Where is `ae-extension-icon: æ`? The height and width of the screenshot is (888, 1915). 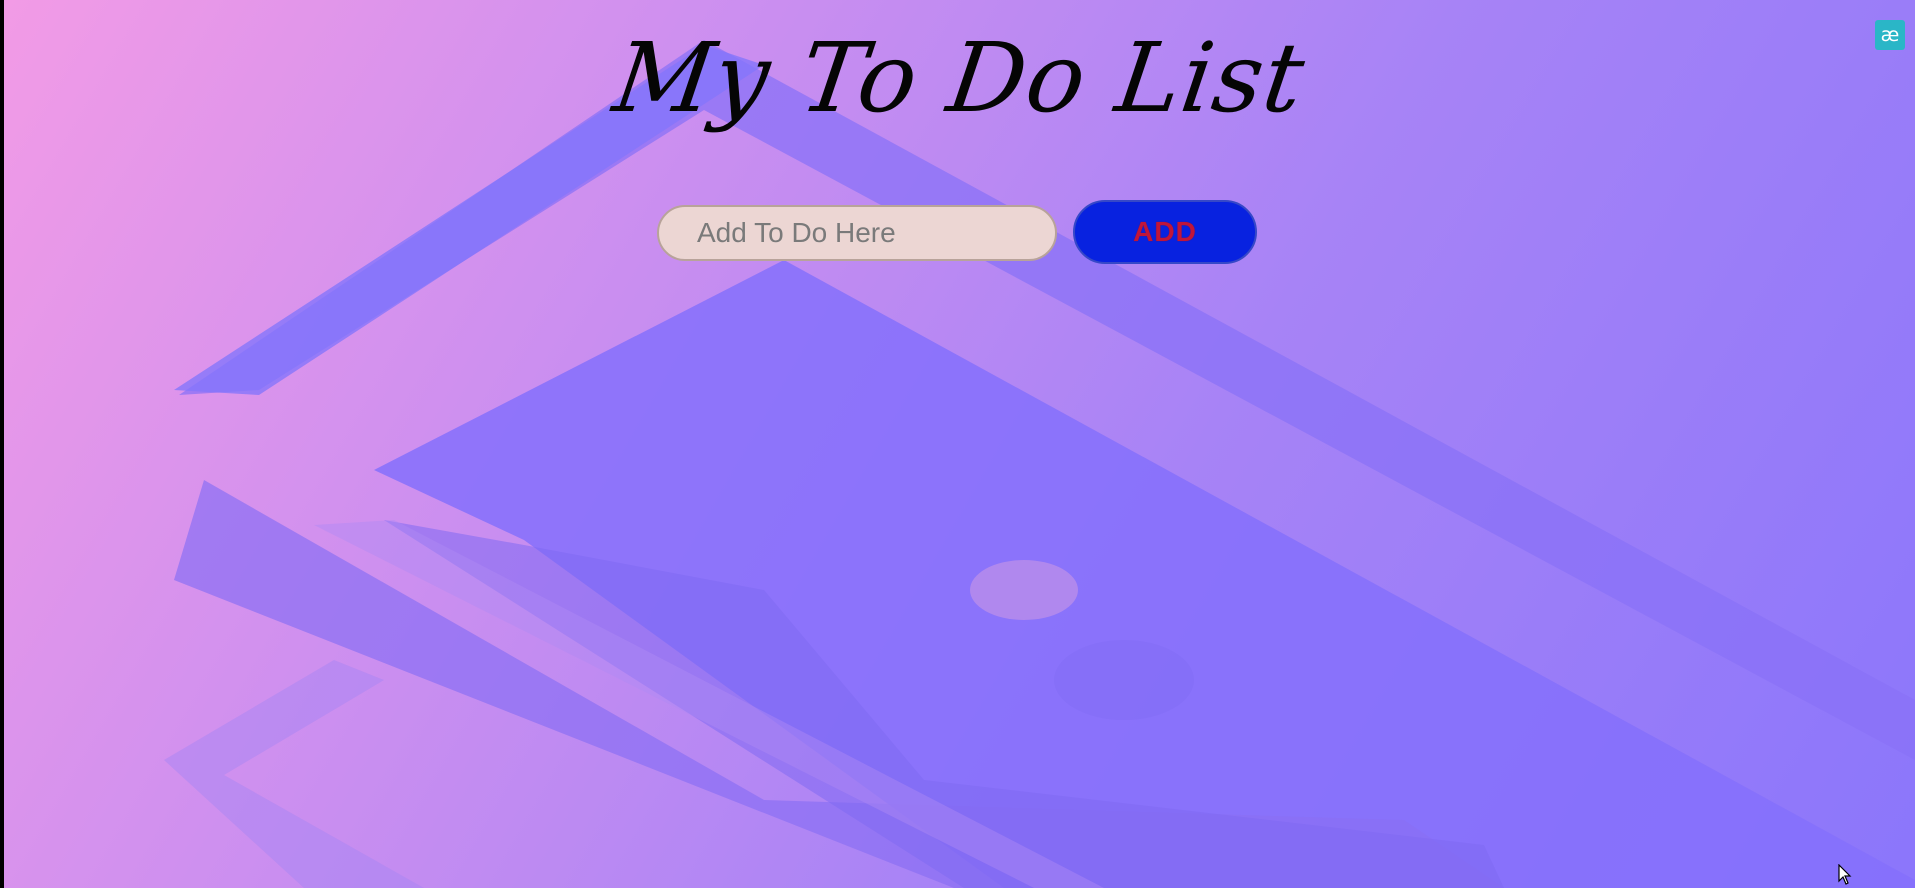 ae-extension-icon: æ is located at coordinates (1890, 35).